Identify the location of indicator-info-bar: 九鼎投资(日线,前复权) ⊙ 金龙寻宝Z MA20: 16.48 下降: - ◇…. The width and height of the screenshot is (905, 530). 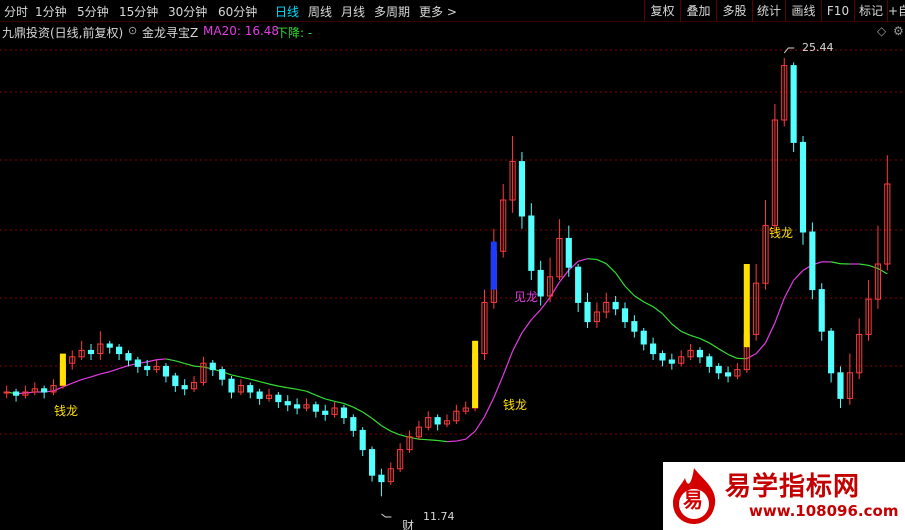
(452, 31).